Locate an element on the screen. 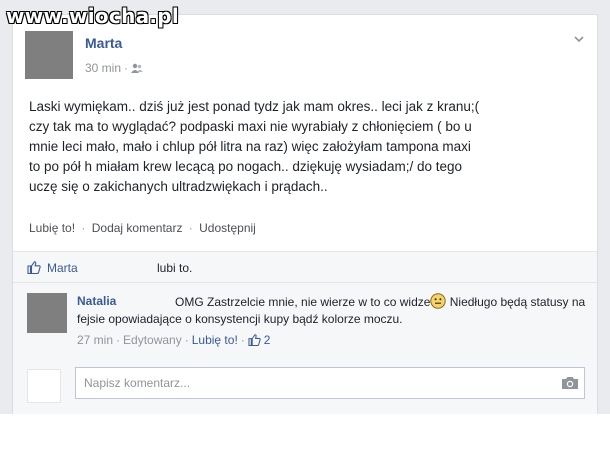  comment-meta: 27 min · Edytowany · Lubię to! · 2 is located at coordinates (173, 340).